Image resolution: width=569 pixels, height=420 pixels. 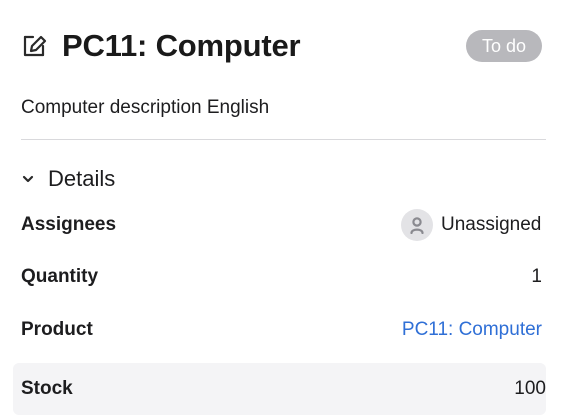 I want to click on quantity-label: Quantity, so click(x=60, y=276).